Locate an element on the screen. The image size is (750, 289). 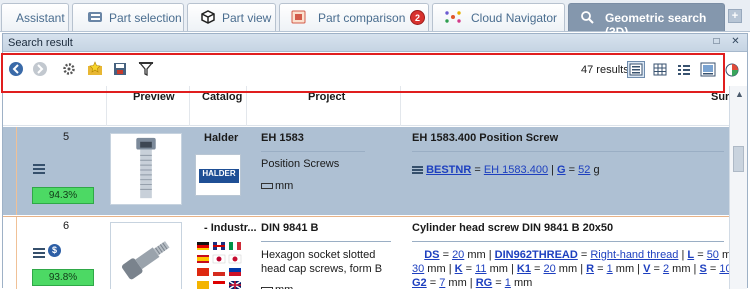
attr-g-key: G is located at coordinates (561, 170).